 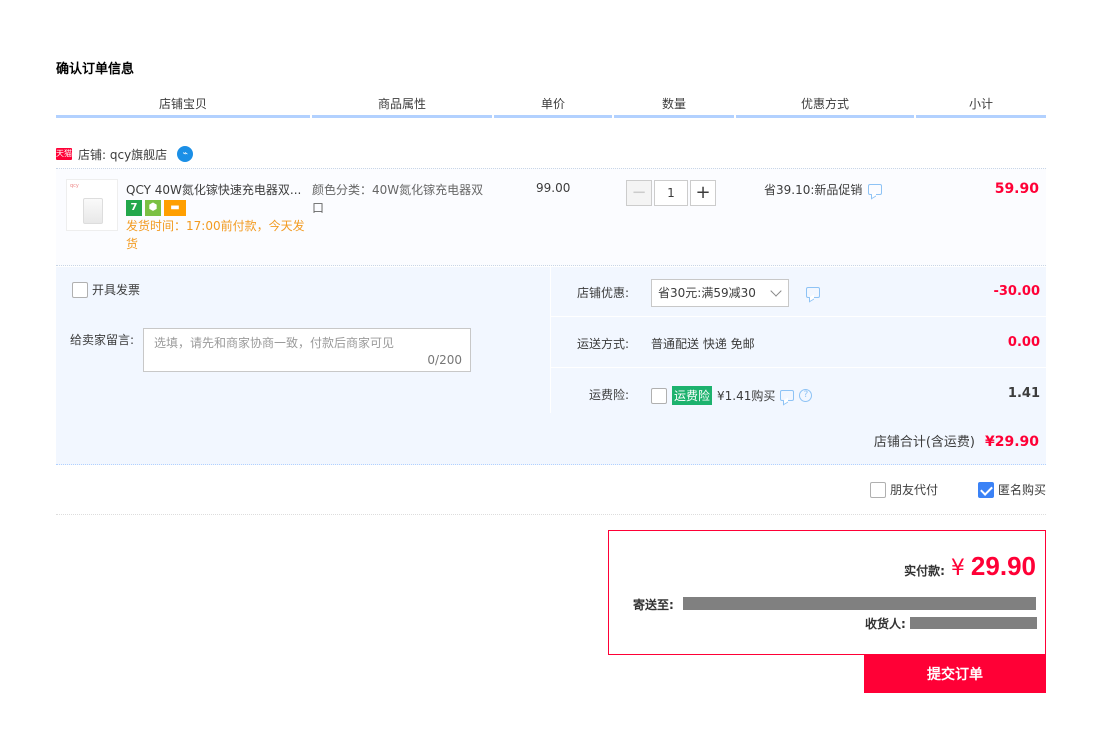 What do you see at coordinates (1011, 442) in the screenshot?
I see `shop-total-amount: ¥29.90` at bounding box center [1011, 442].